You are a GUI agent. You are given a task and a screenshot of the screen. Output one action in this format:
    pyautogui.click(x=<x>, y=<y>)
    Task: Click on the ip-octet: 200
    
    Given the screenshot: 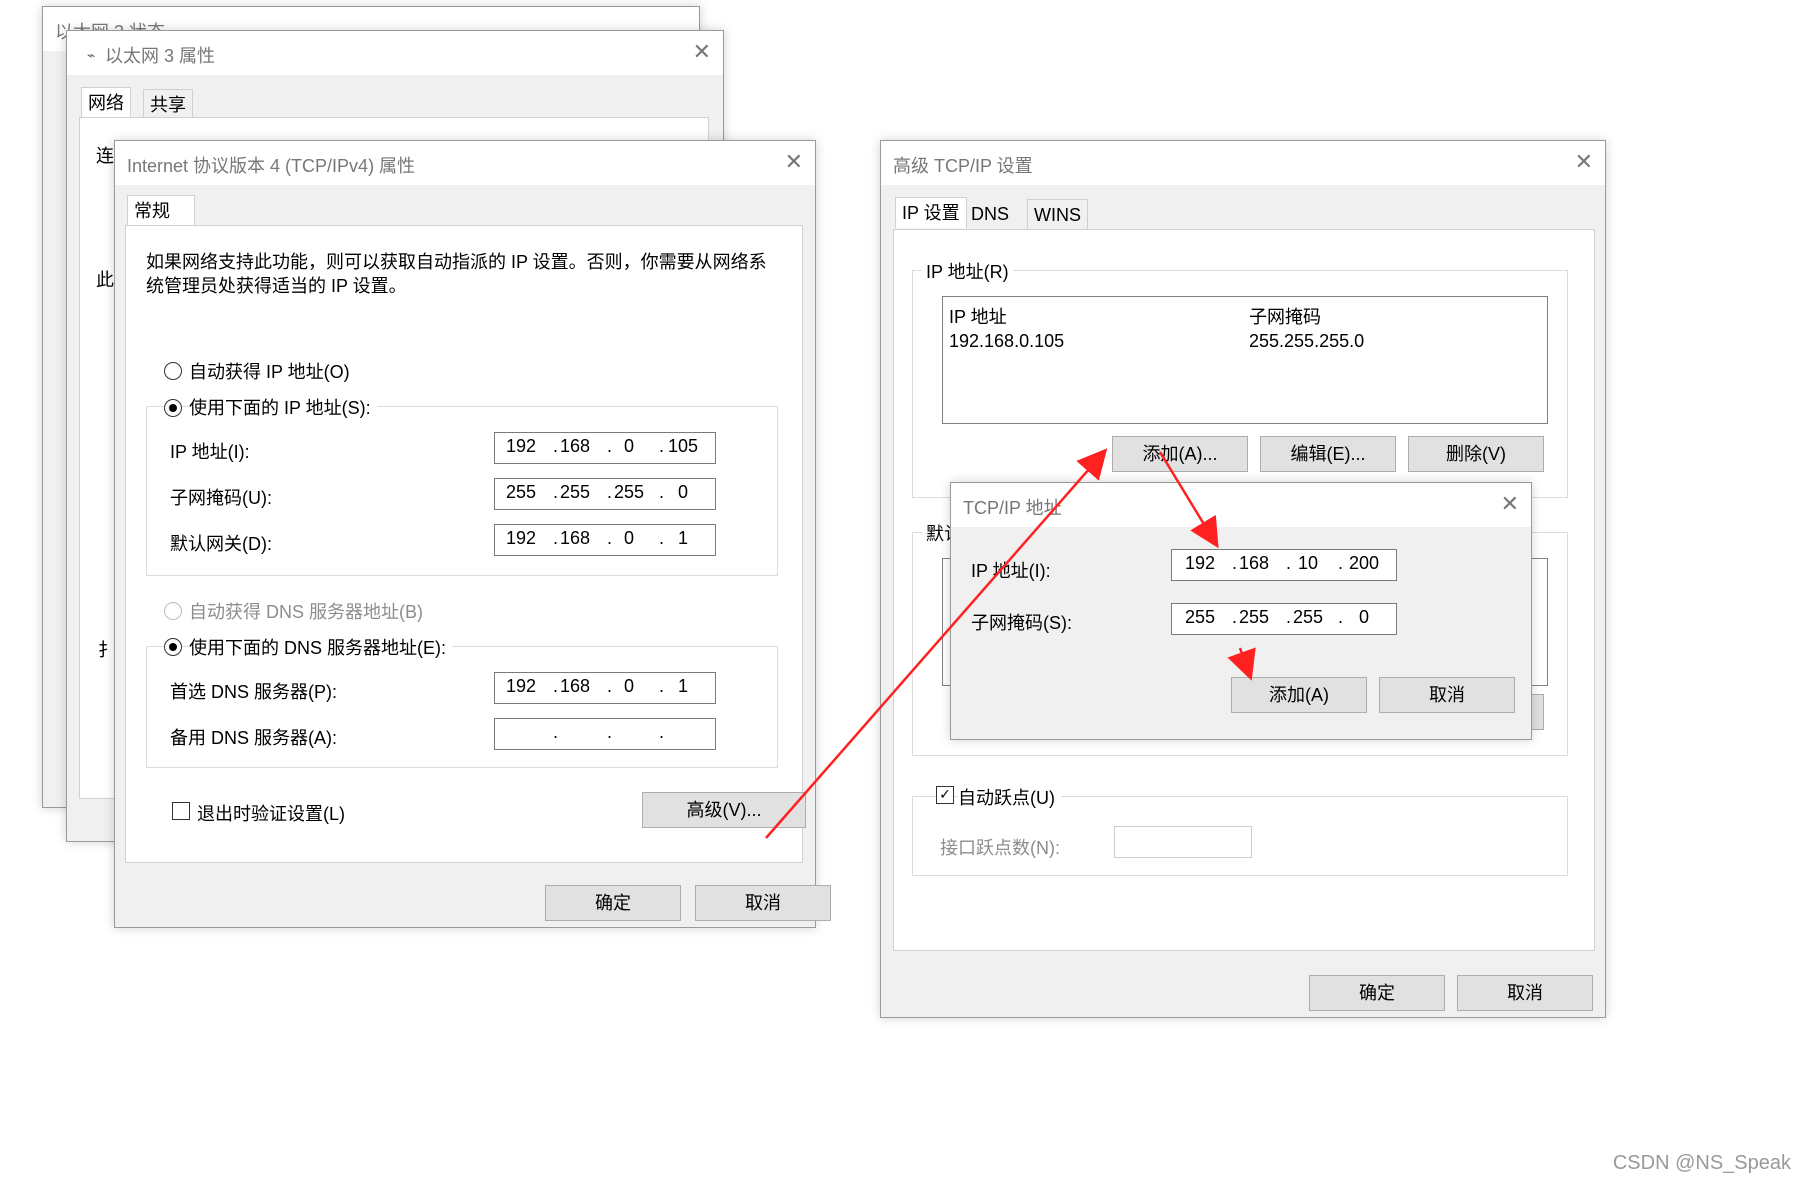 What is the action you would take?
    pyautogui.click(x=1364, y=563)
    